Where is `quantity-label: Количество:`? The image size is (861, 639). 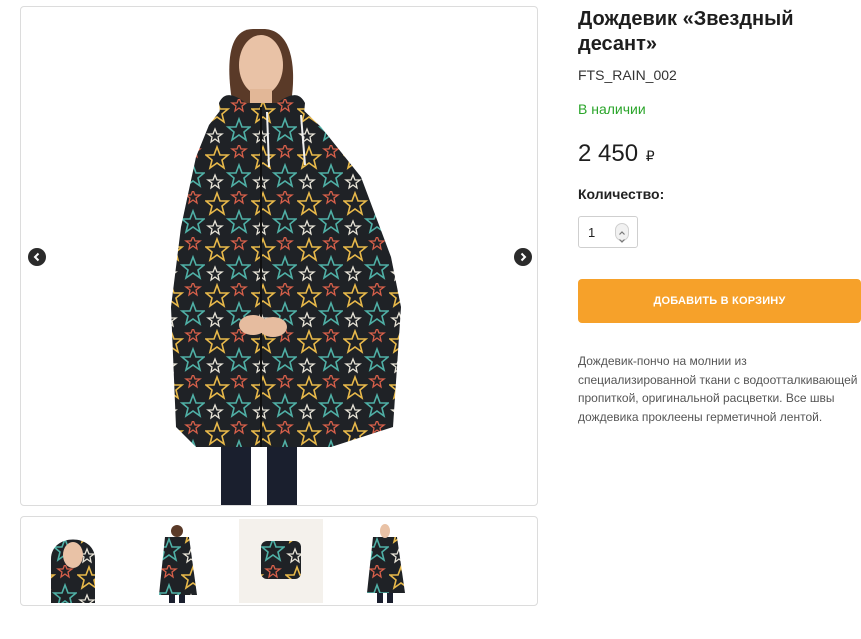 quantity-label: Количество: is located at coordinates (621, 194).